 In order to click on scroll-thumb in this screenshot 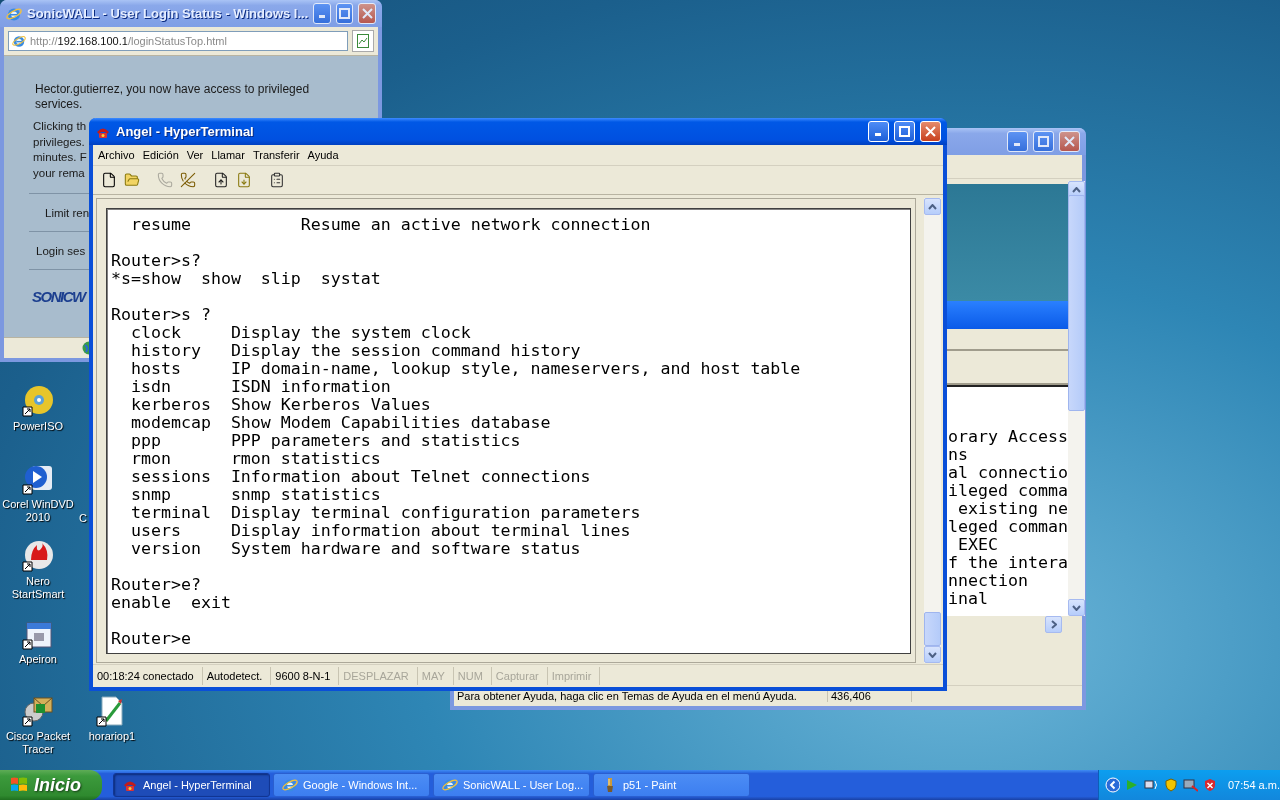, I will do `click(932, 629)`.